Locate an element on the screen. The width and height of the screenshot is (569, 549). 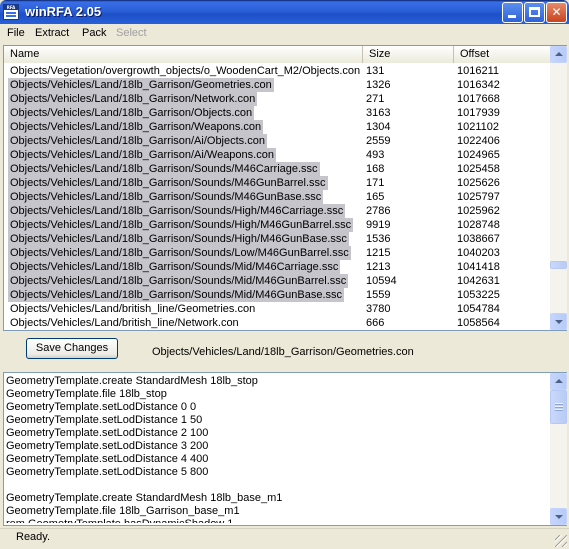
list-header: Name Size Offset is located at coordinates (277, 54).